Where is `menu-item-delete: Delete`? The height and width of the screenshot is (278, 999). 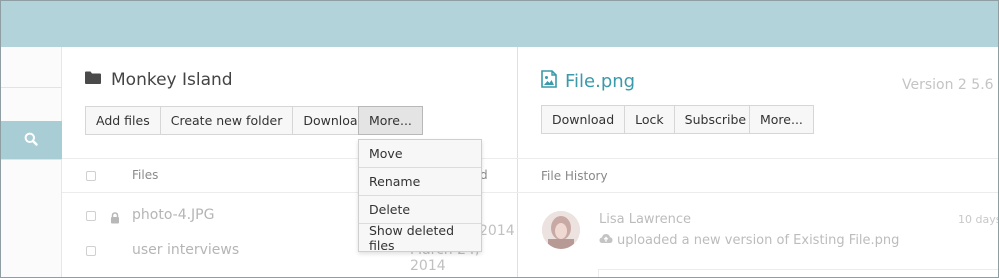 menu-item-delete: Delete is located at coordinates (420, 210).